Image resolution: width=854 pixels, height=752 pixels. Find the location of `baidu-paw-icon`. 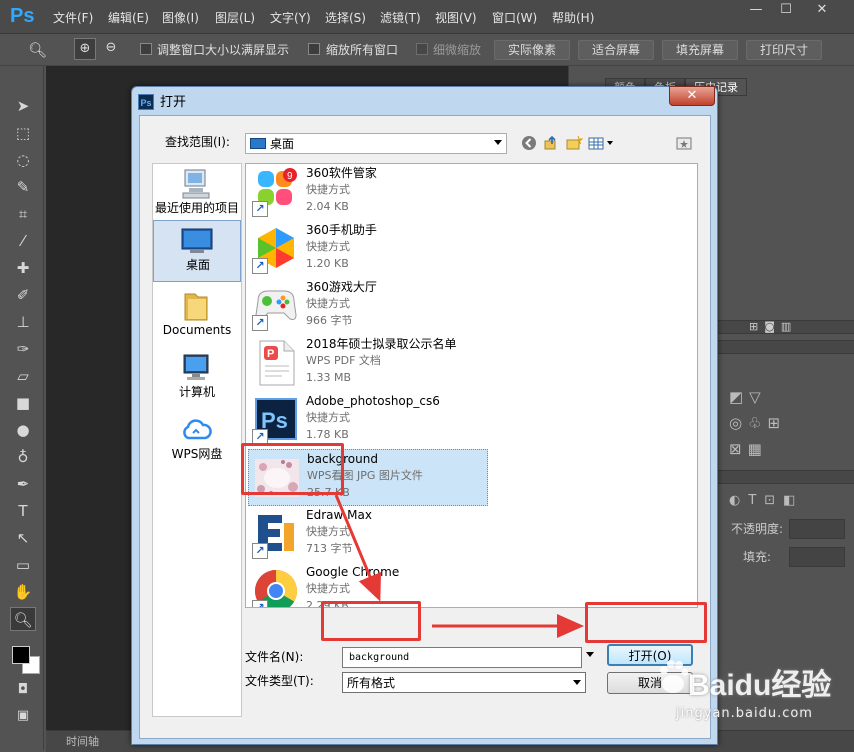

baidu-paw-icon is located at coordinates (674, 676).